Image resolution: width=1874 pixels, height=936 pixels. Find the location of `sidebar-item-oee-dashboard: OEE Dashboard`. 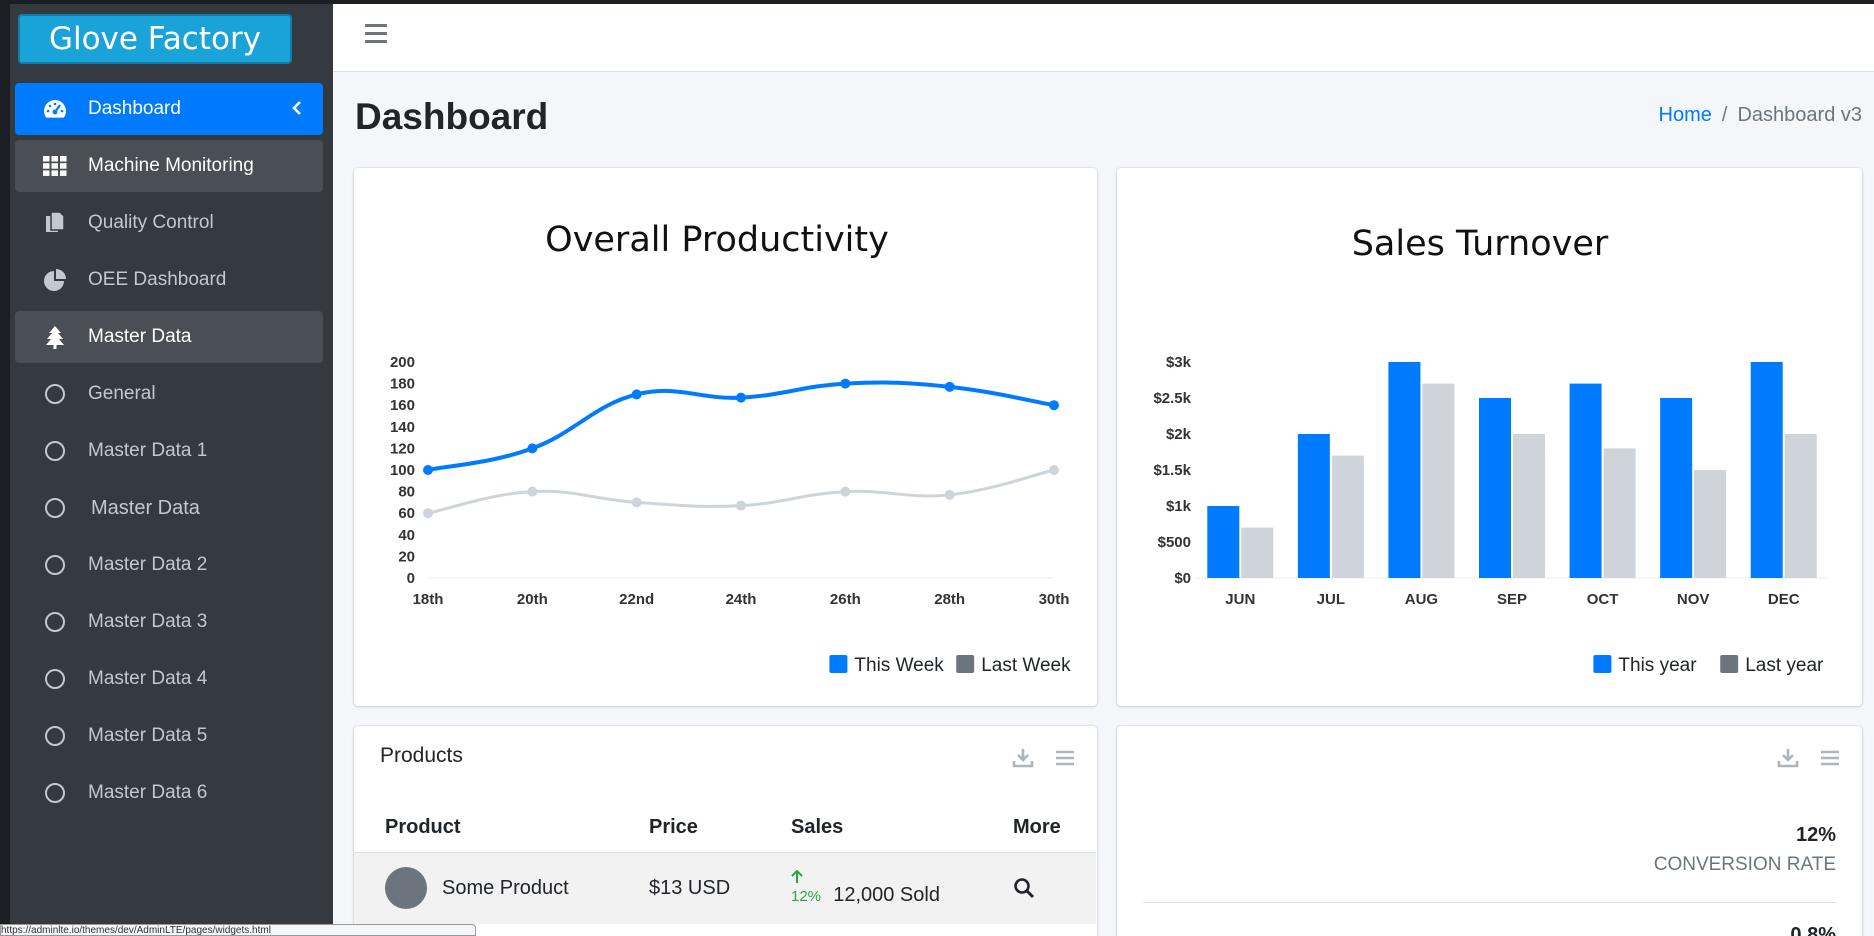

sidebar-item-oee-dashboard: OEE Dashboard is located at coordinates (169, 280).